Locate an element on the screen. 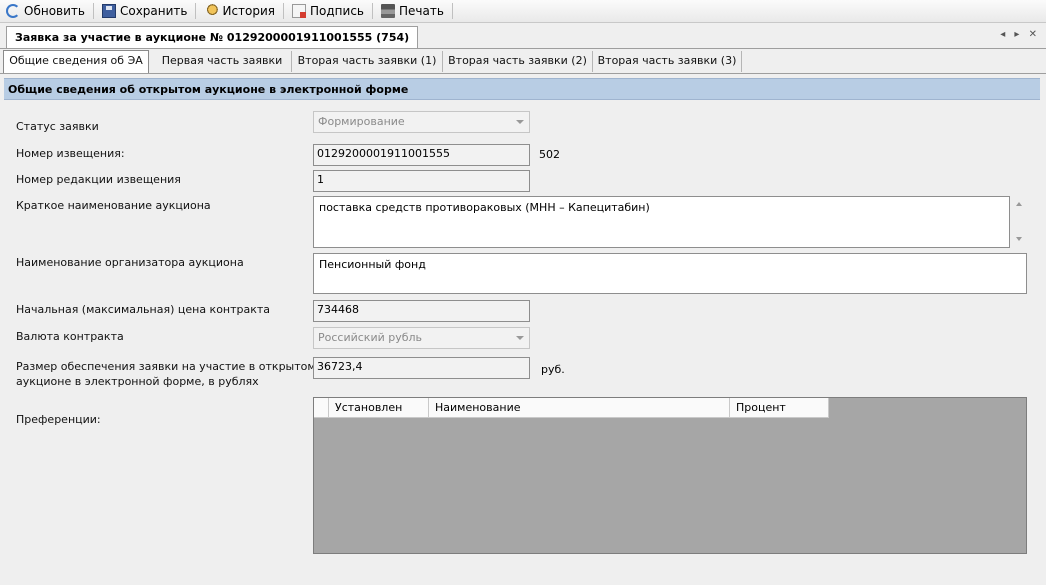  history-button: История is located at coordinates (239, 11).